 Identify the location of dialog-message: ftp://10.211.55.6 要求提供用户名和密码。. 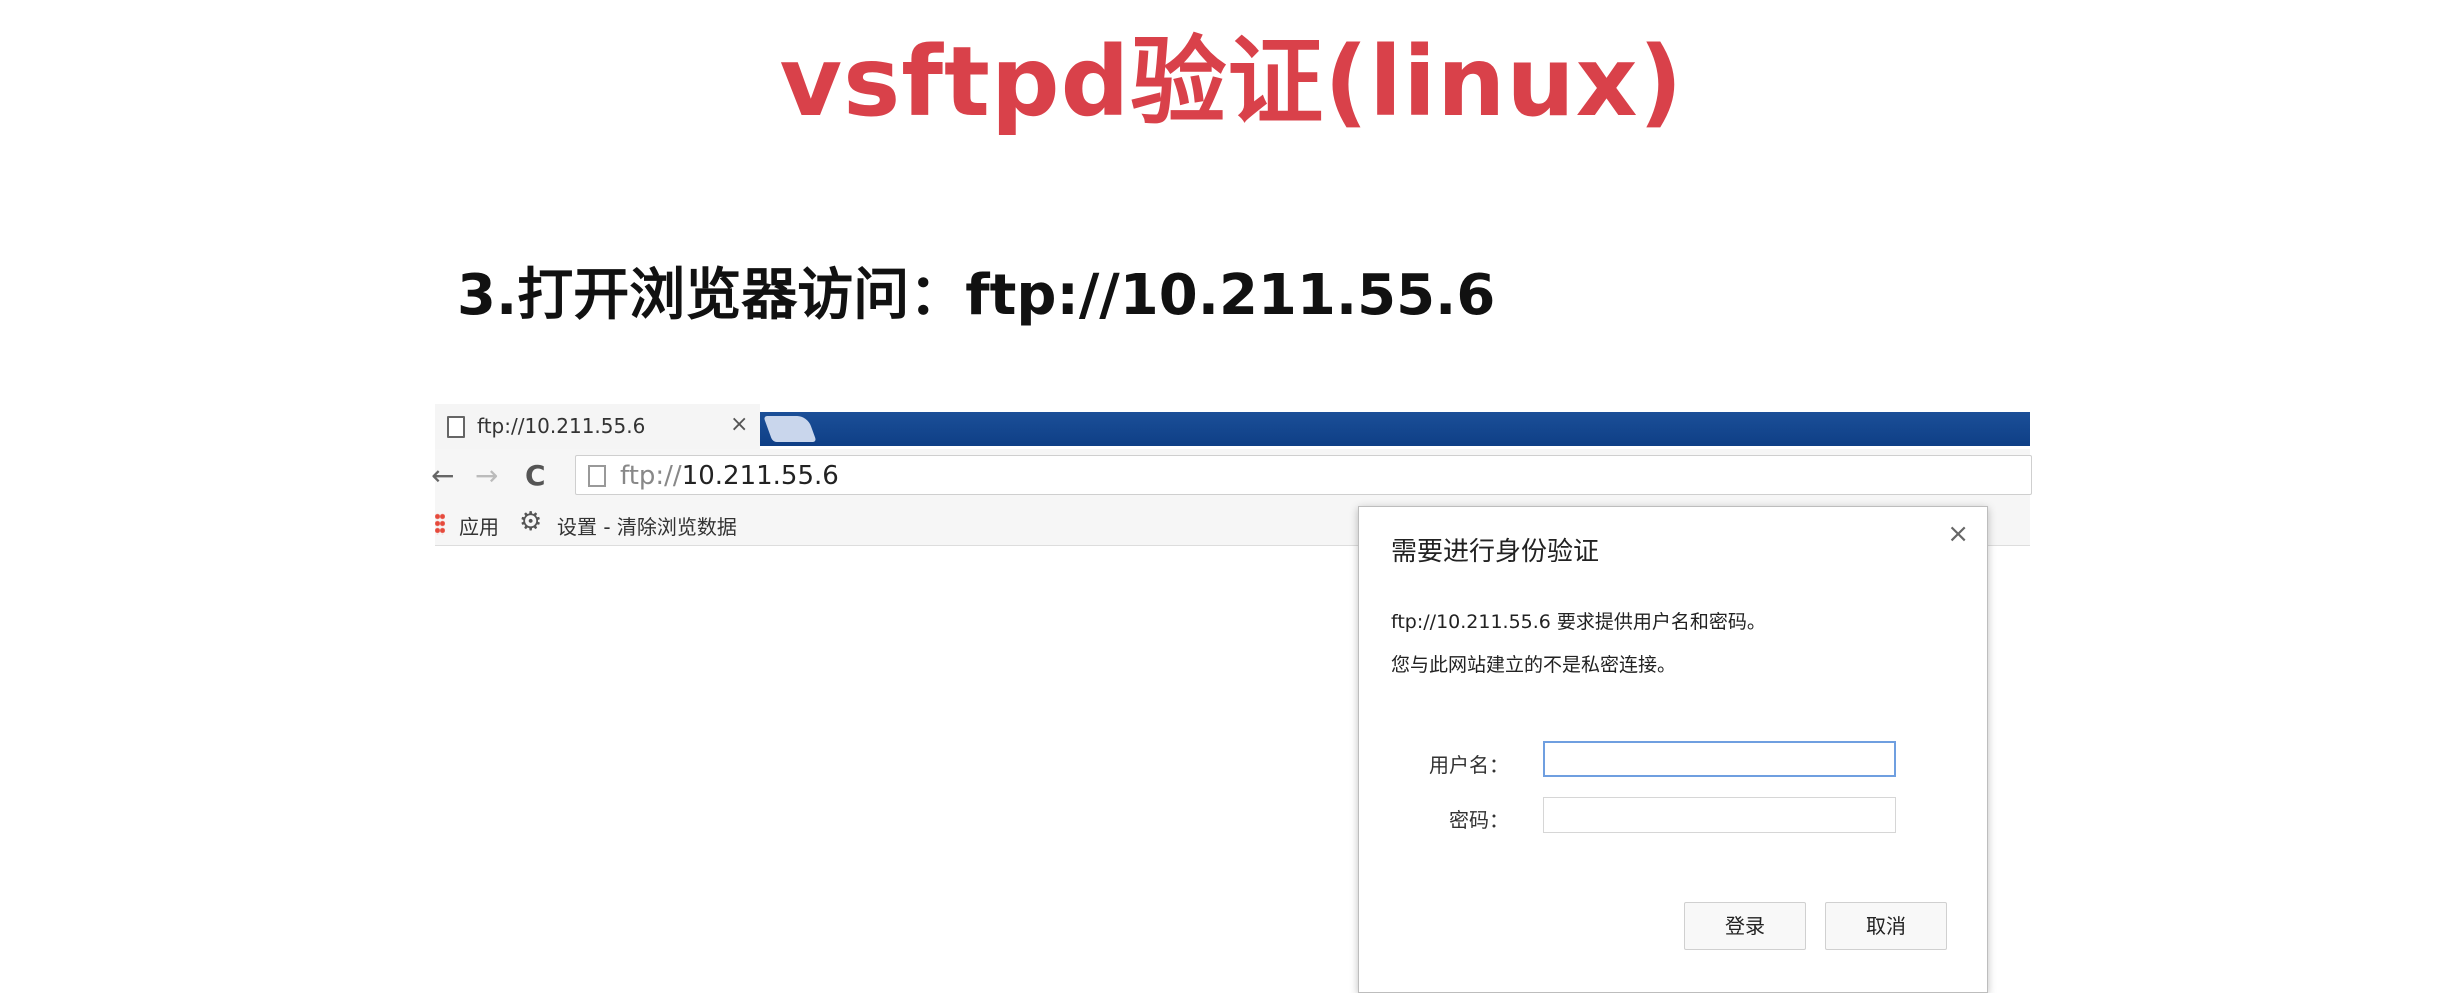
(1578, 622).